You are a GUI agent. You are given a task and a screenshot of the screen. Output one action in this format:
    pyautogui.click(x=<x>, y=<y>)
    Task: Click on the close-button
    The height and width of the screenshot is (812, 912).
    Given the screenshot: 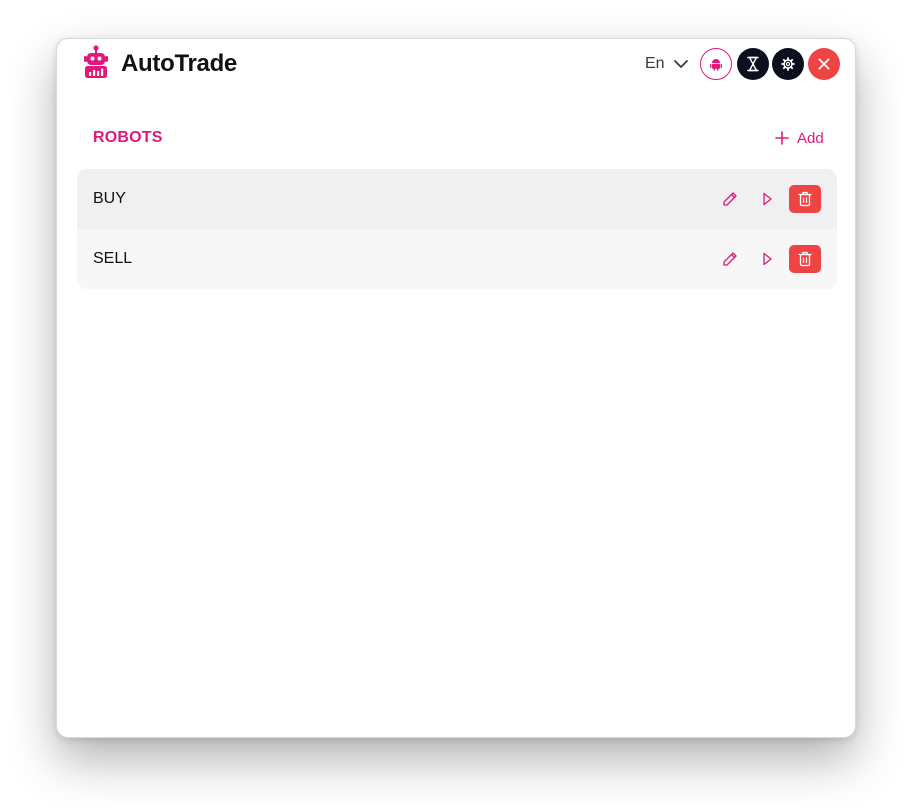 What is the action you would take?
    pyautogui.click(x=824, y=64)
    